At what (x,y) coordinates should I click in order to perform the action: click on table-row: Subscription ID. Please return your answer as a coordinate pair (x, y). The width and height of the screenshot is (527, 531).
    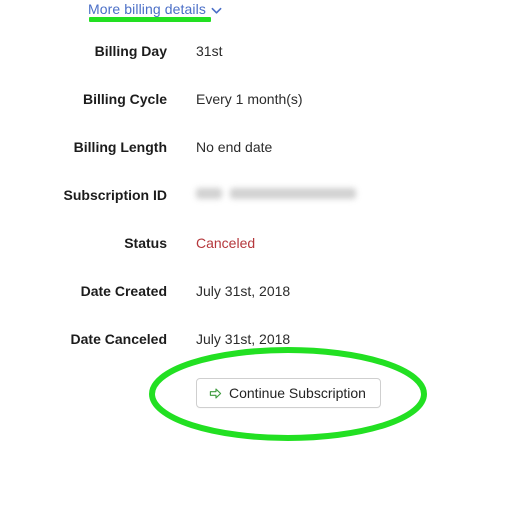
    Looking at the image, I should click on (263, 209).